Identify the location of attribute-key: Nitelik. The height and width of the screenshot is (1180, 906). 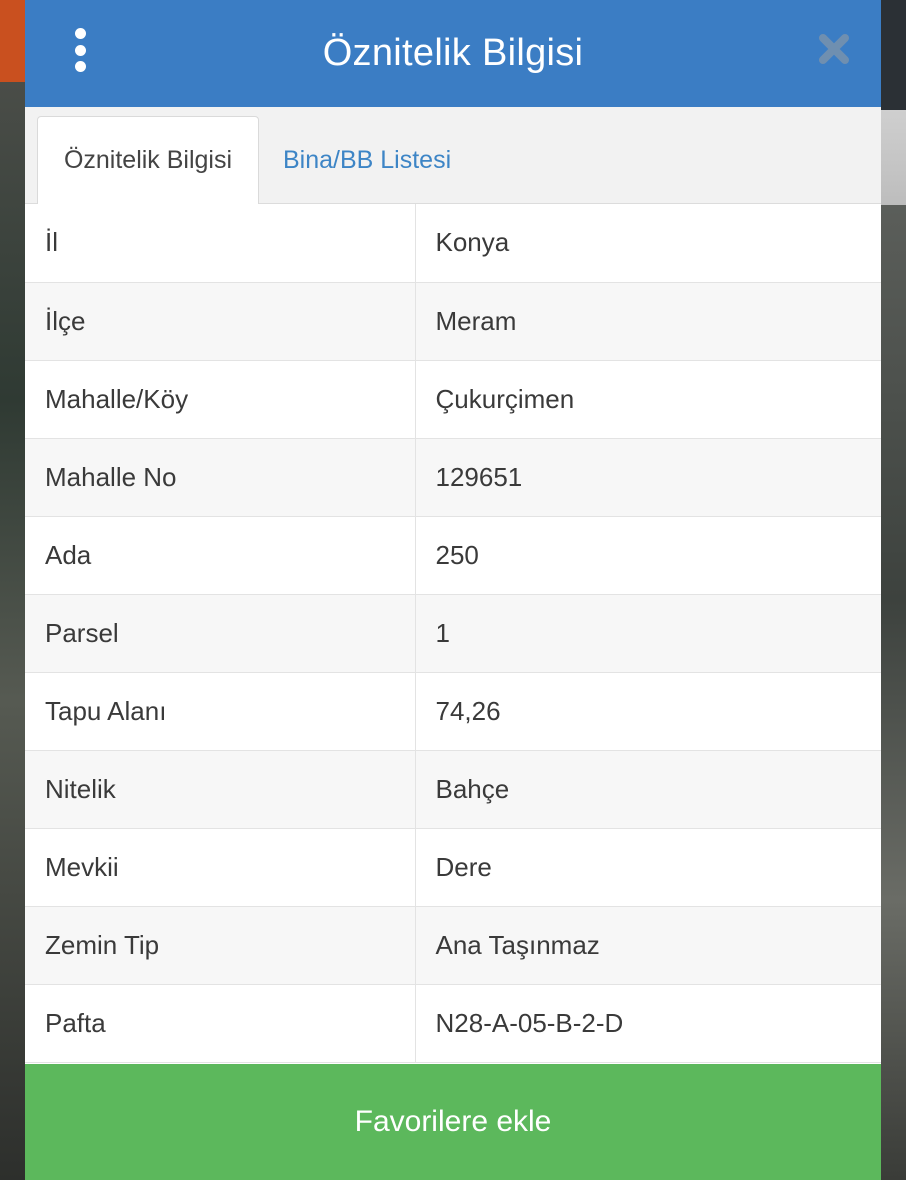
(220, 789).